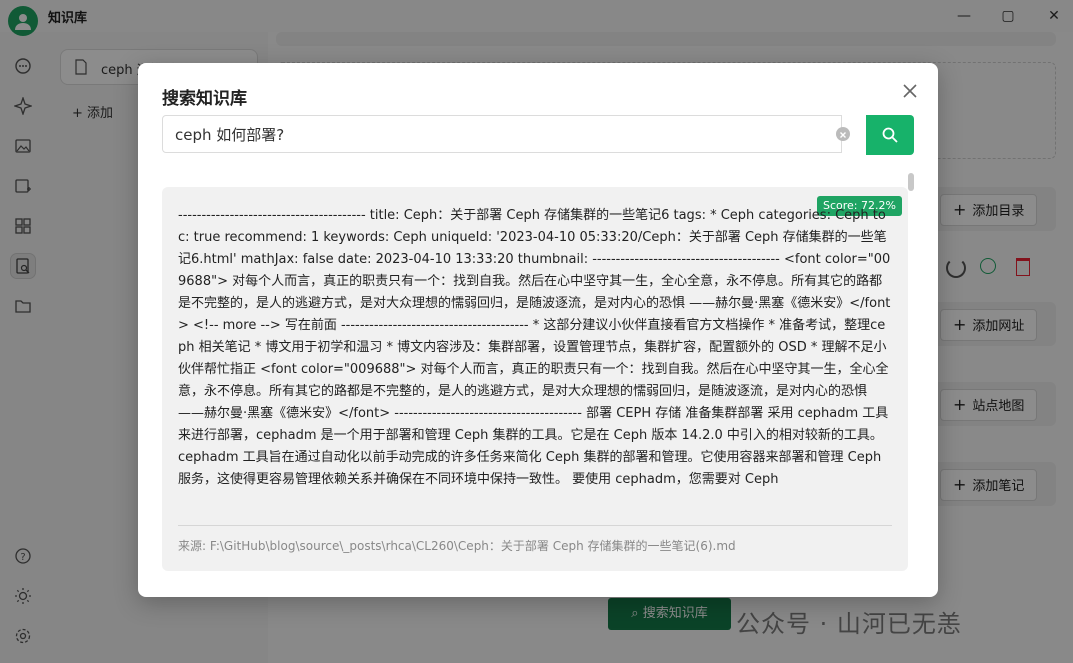  Describe the element at coordinates (204, 99) in the screenshot. I see `modal-title: 搜索知识库` at that location.